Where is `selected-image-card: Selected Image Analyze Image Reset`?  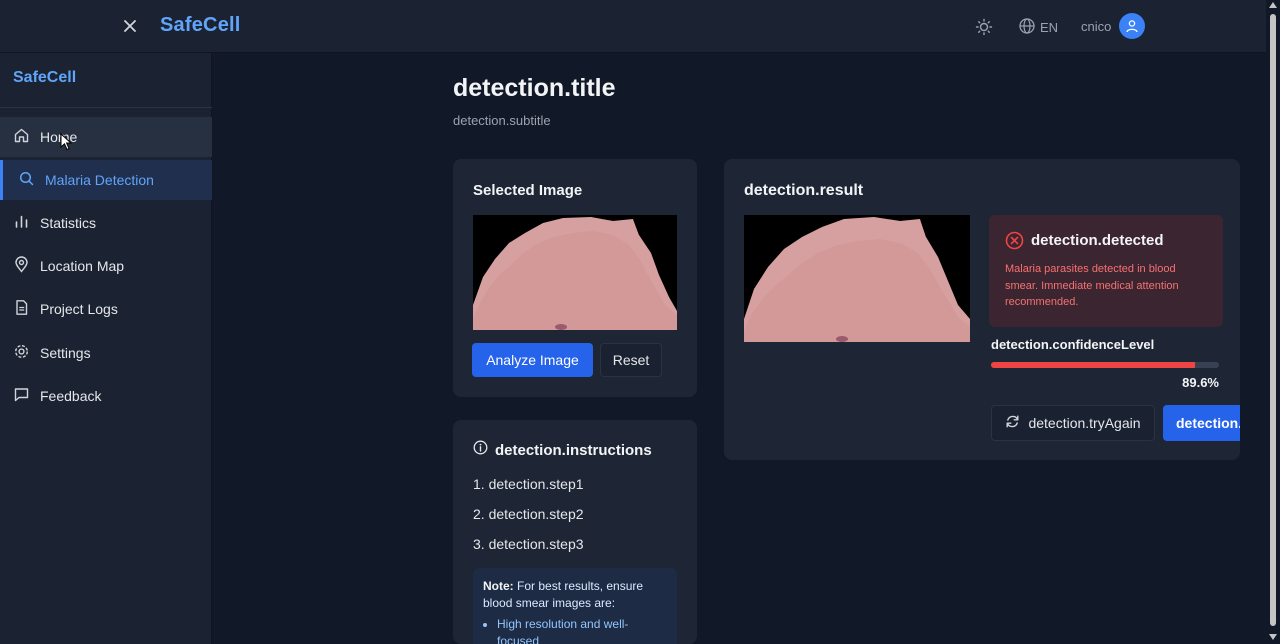 selected-image-card: Selected Image Analyze Image Reset is located at coordinates (575, 278).